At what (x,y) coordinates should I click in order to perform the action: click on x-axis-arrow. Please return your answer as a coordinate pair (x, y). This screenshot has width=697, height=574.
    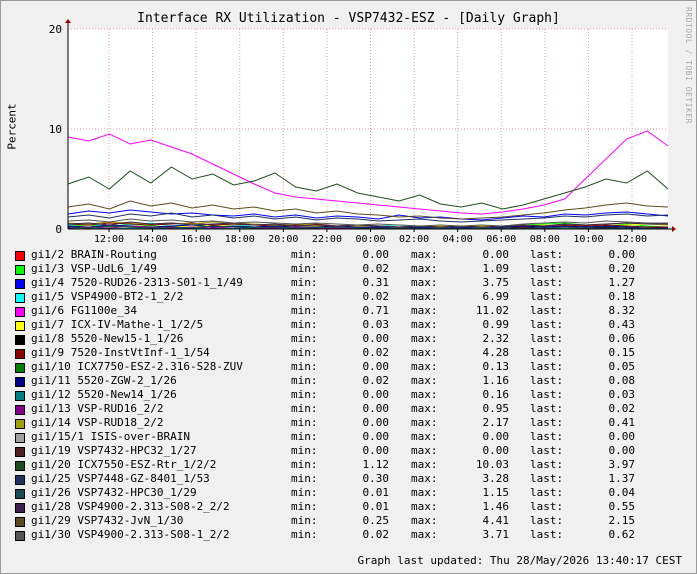
    Looking at the image, I should click on (674, 229).